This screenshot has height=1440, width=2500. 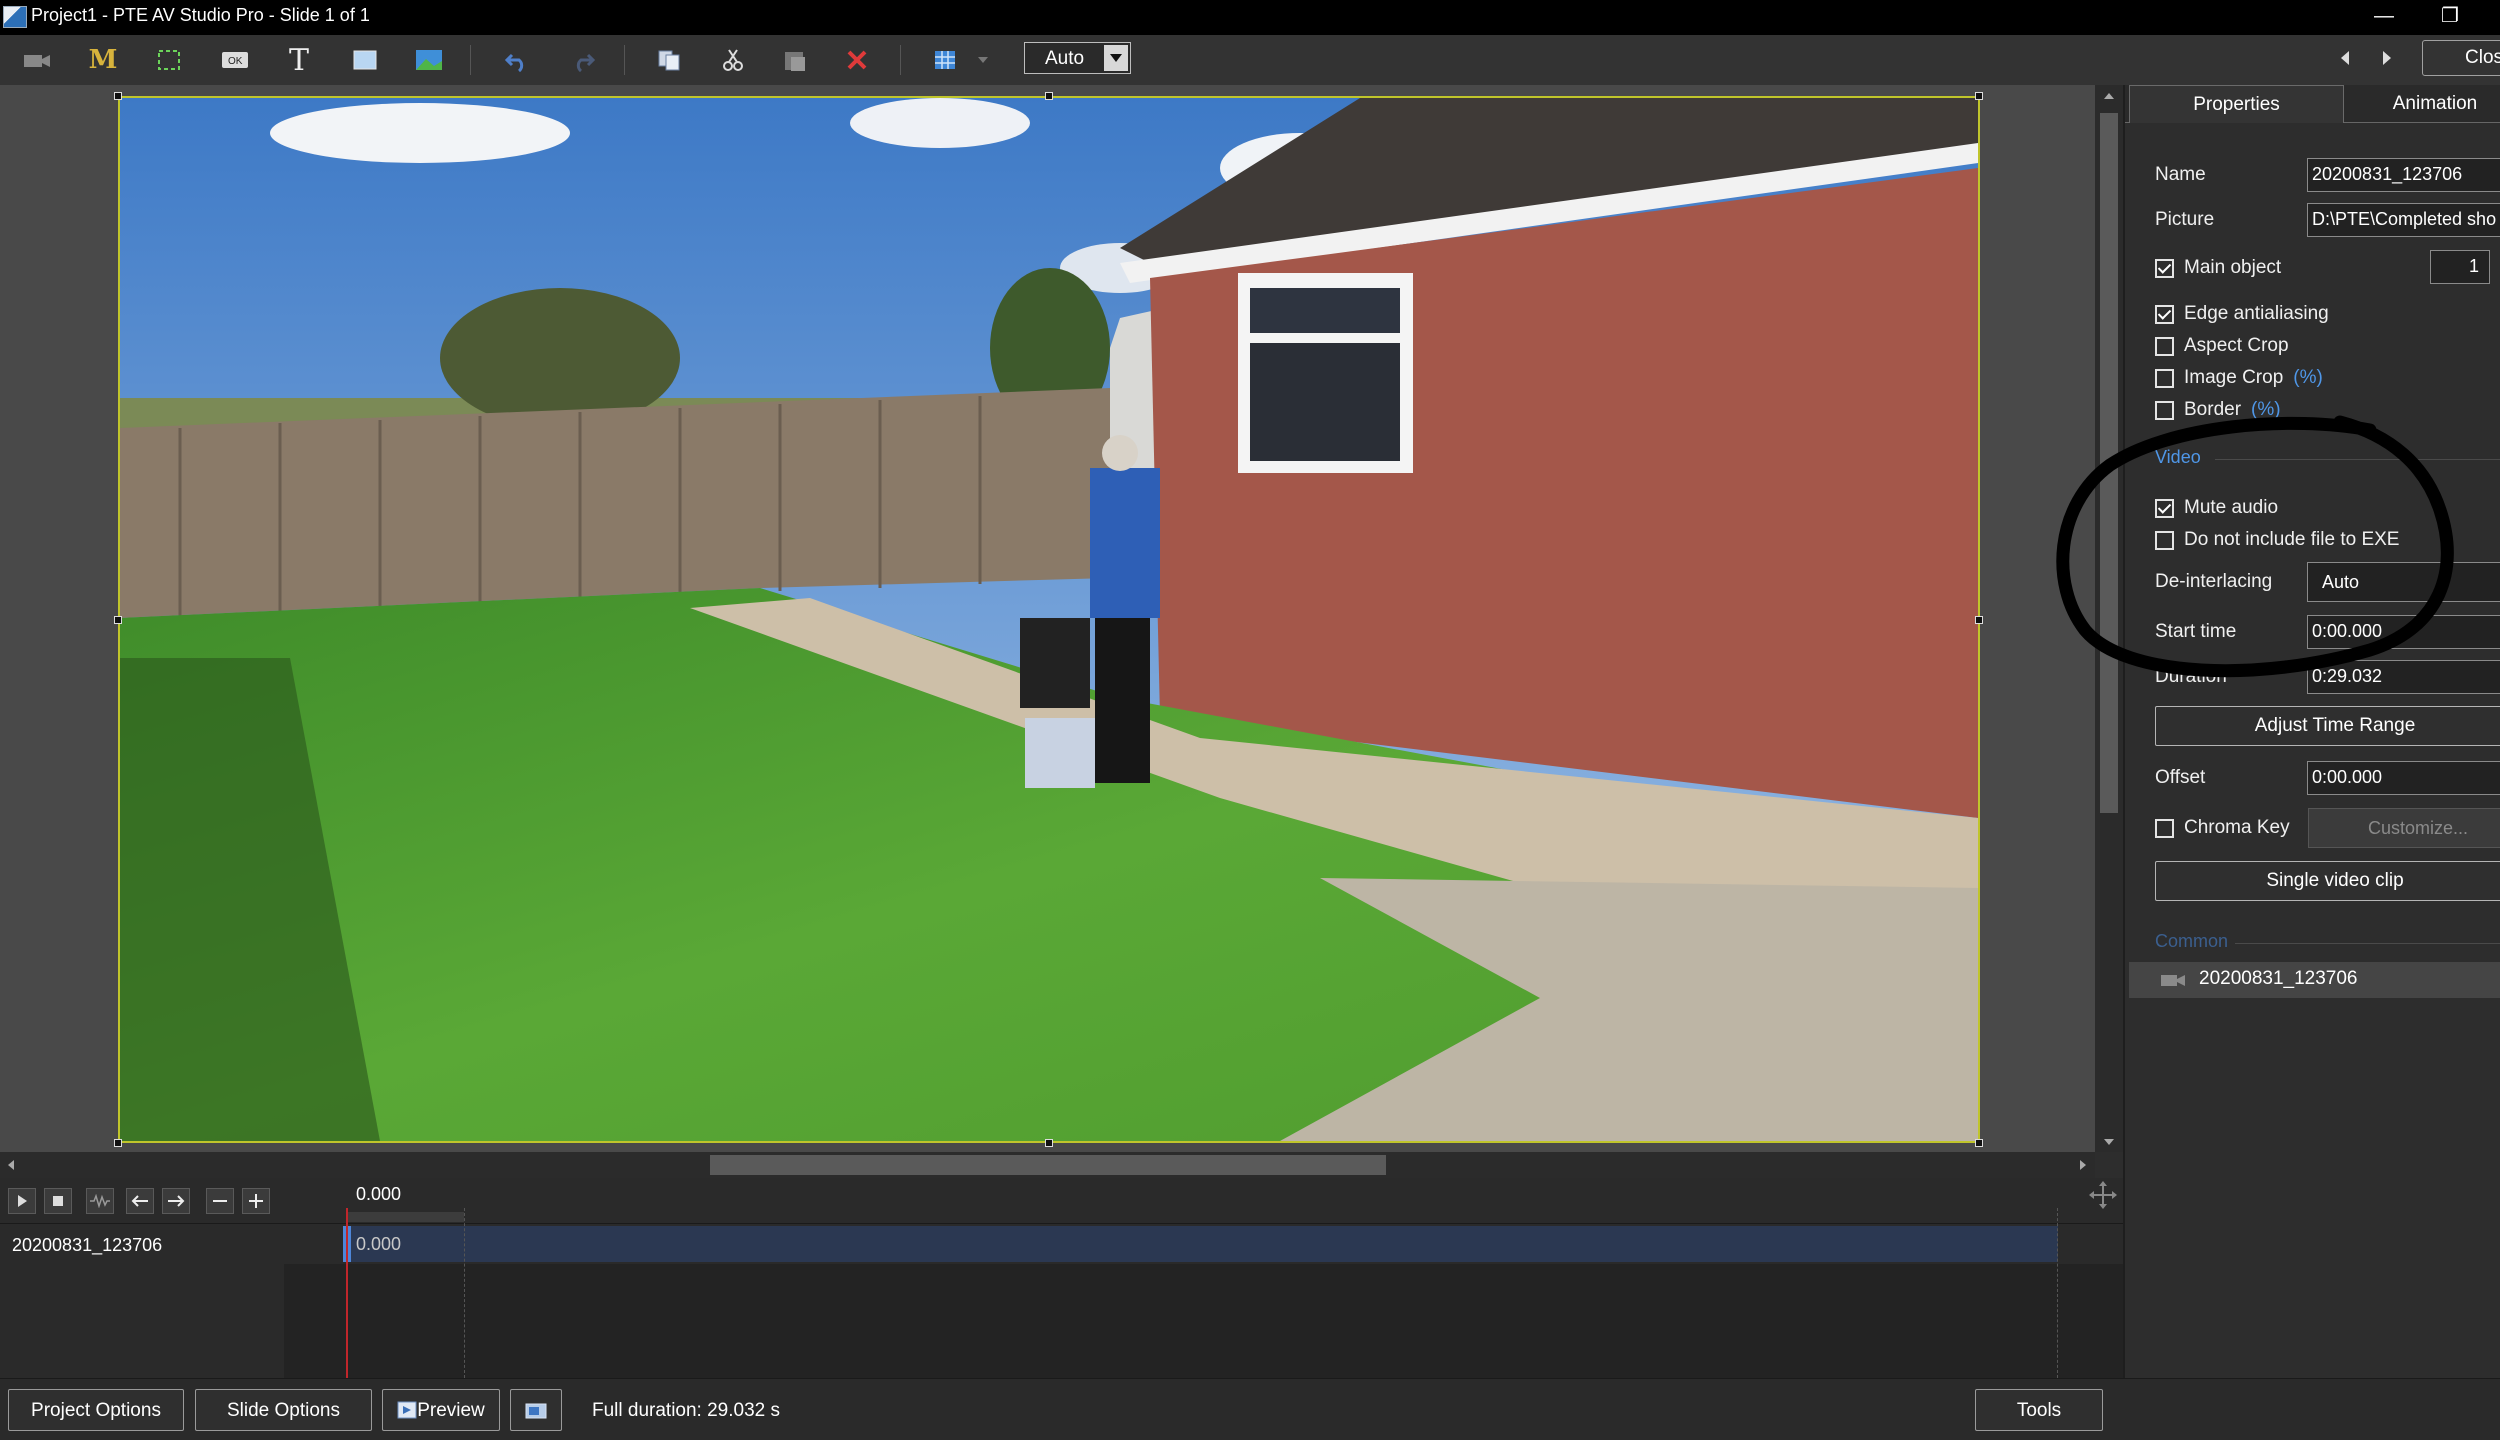 What do you see at coordinates (22, 1201) in the screenshot?
I see `play-icon` at bounding box center [22, 1201].